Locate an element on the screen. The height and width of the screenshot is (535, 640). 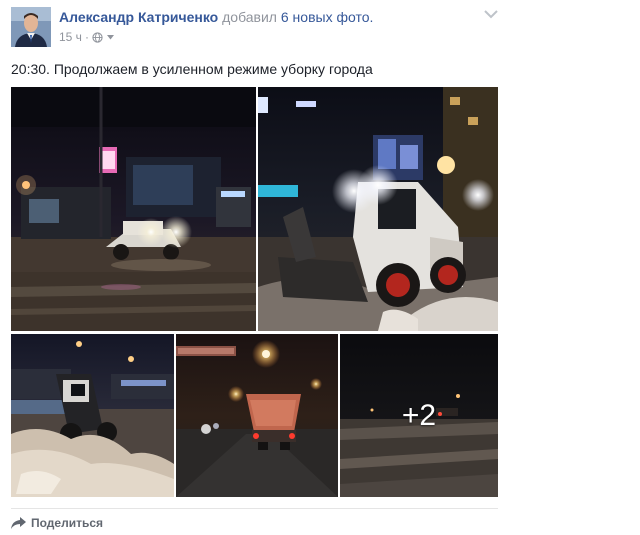
chevron-down-icon is located at coordinates (491, 14).